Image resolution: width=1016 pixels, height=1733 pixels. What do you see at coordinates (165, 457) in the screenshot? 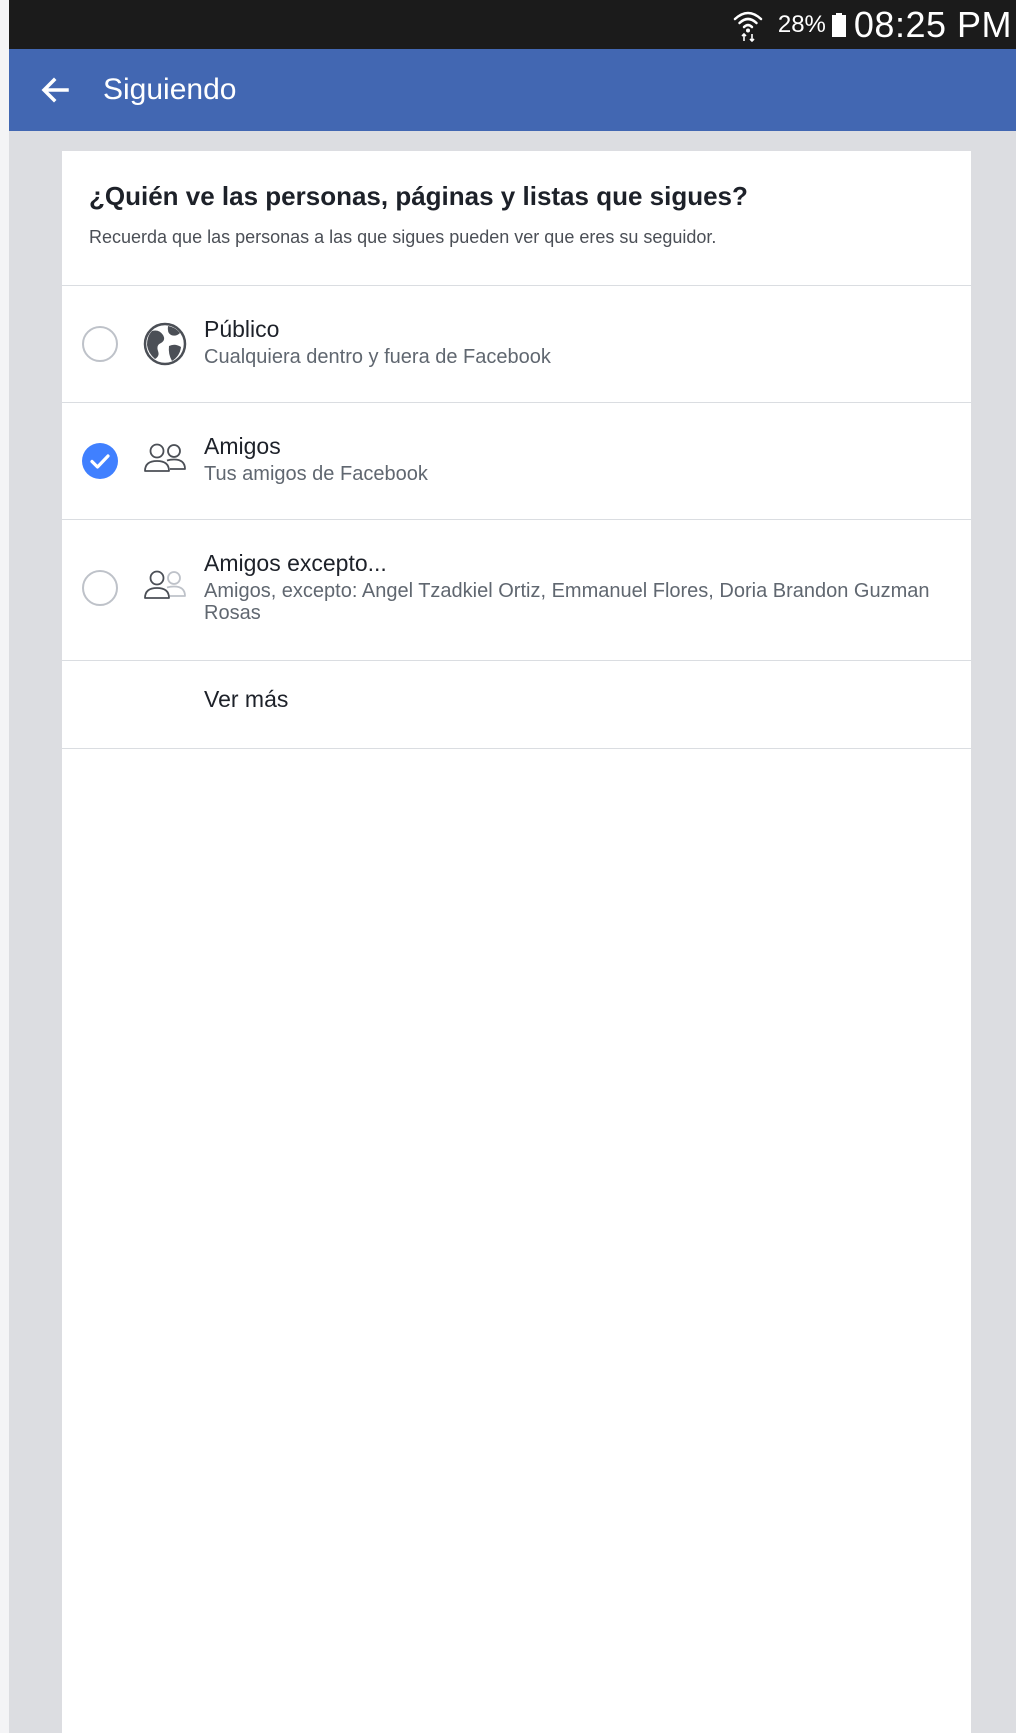
I see `friends-icon` at bounding box center [165, 457].